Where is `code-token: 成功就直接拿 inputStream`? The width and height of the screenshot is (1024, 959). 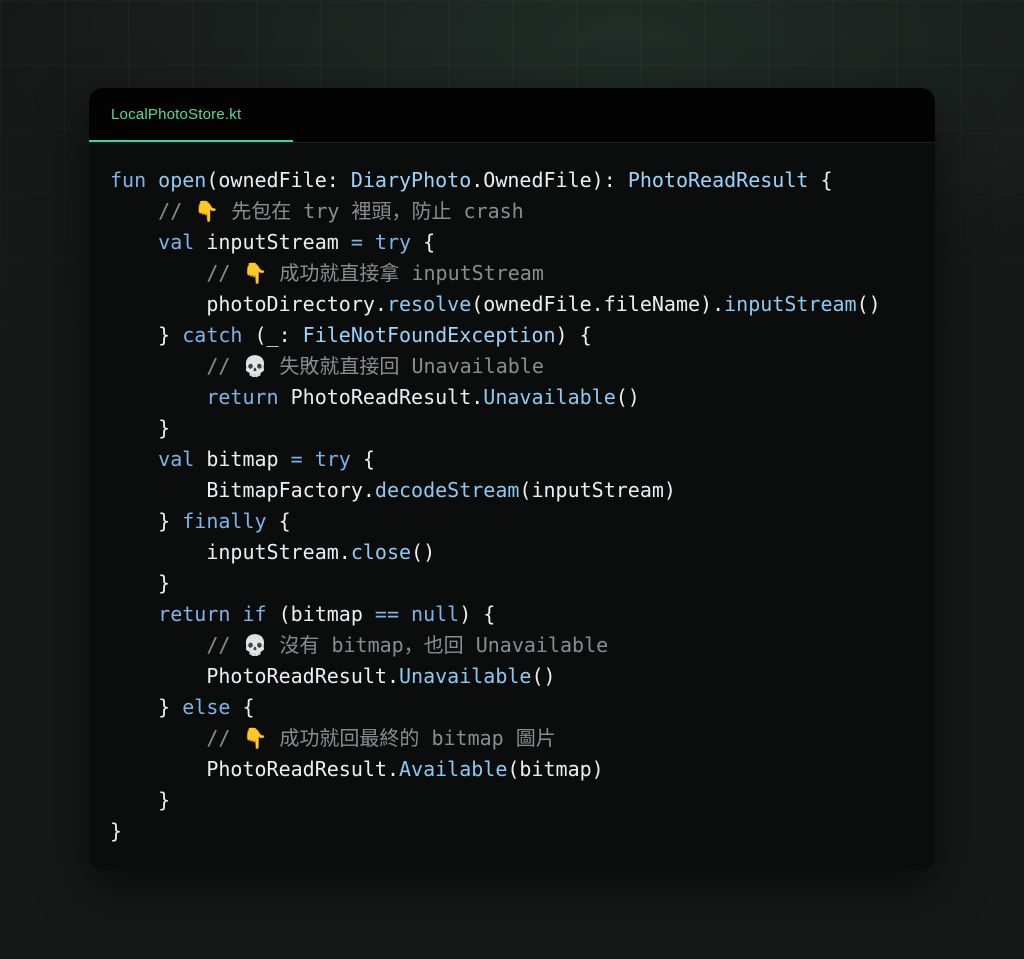
code-token: 成功就直接拿 inputStream is located at coordinates (405, 273).